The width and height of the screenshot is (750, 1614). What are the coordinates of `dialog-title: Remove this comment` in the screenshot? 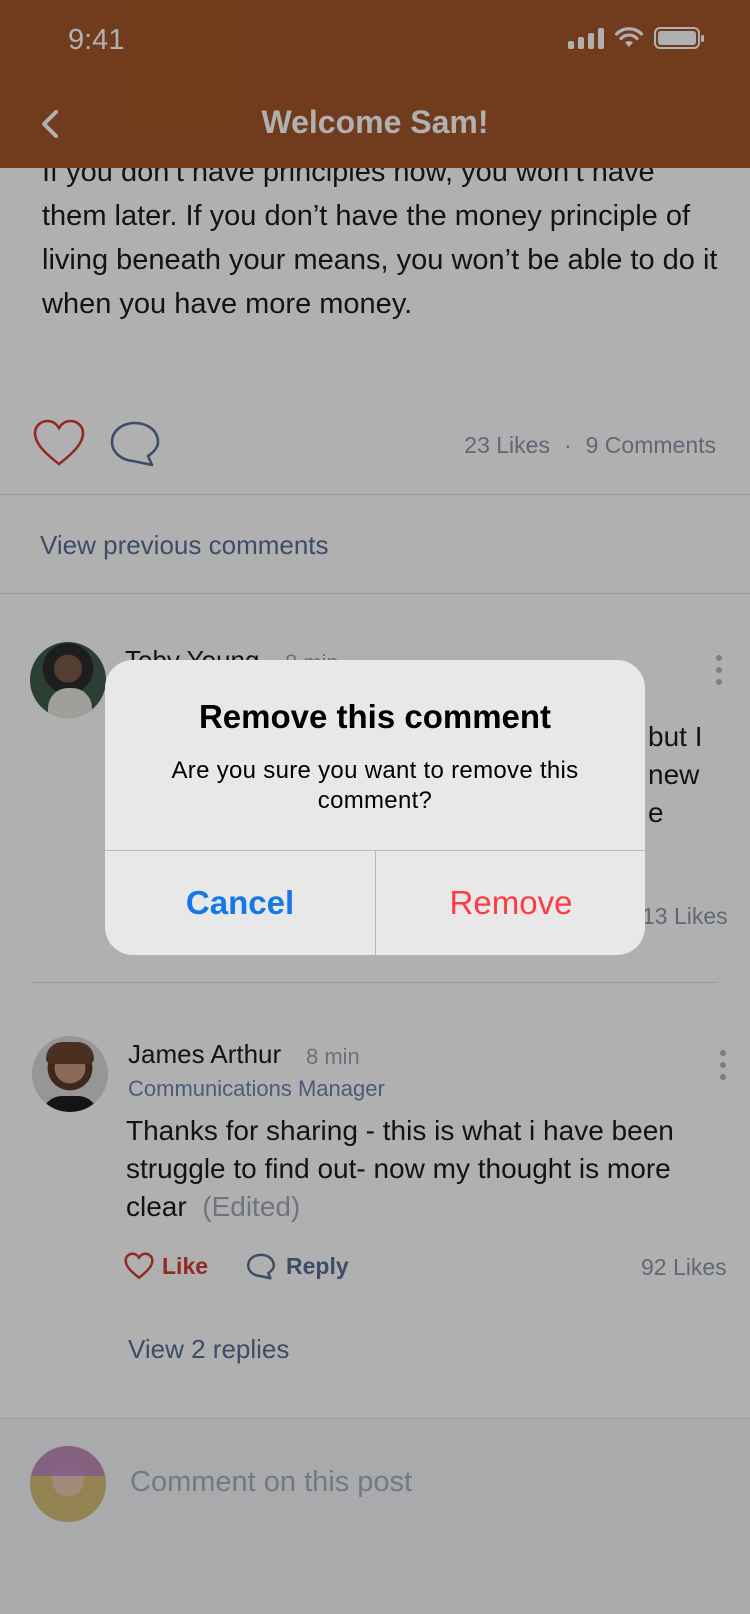 It's located at (375, 716).